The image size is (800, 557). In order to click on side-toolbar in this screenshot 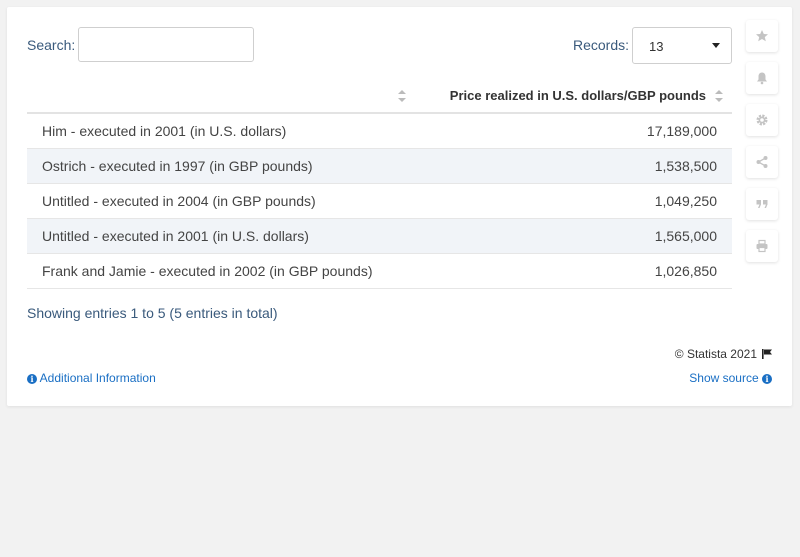, I will do `click(762, 146)`.